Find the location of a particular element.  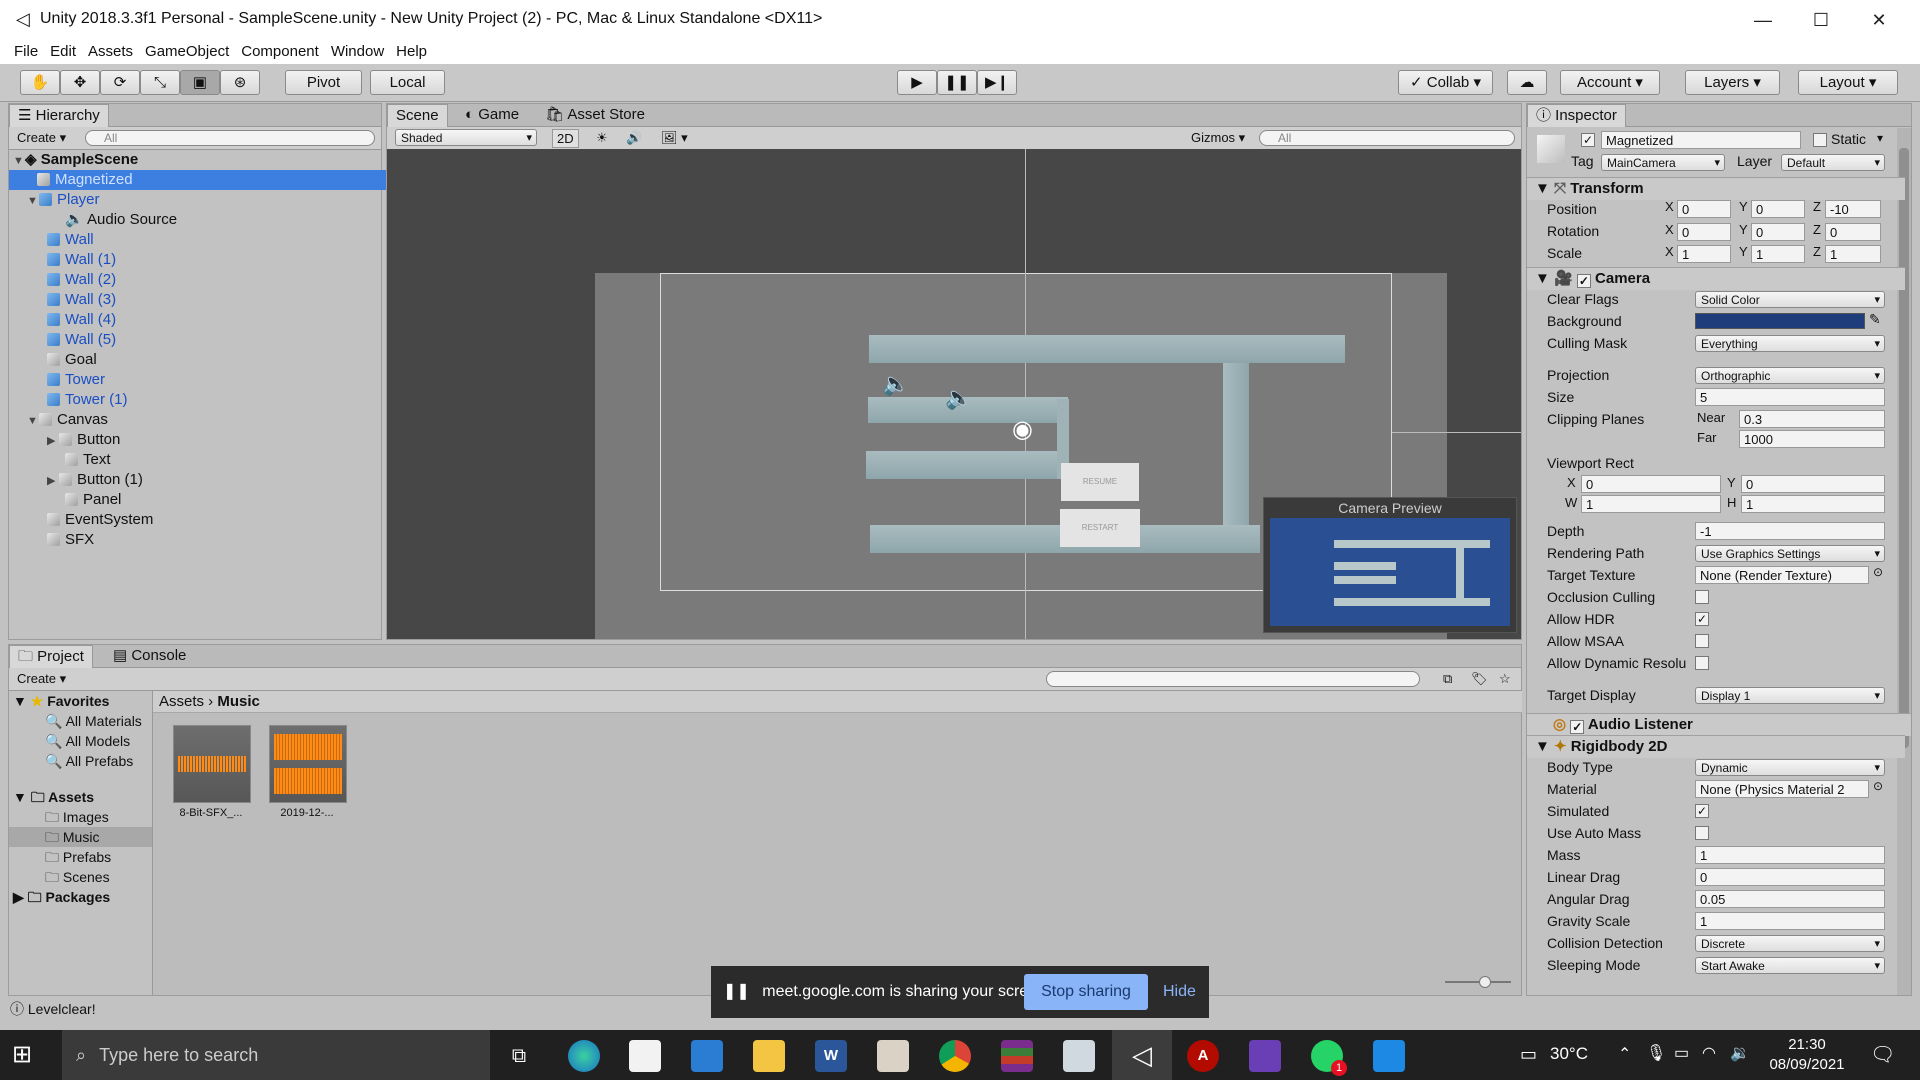

camera-header: ▼ 🎥 ✓ Camera is located at coordinates (1716, 278).